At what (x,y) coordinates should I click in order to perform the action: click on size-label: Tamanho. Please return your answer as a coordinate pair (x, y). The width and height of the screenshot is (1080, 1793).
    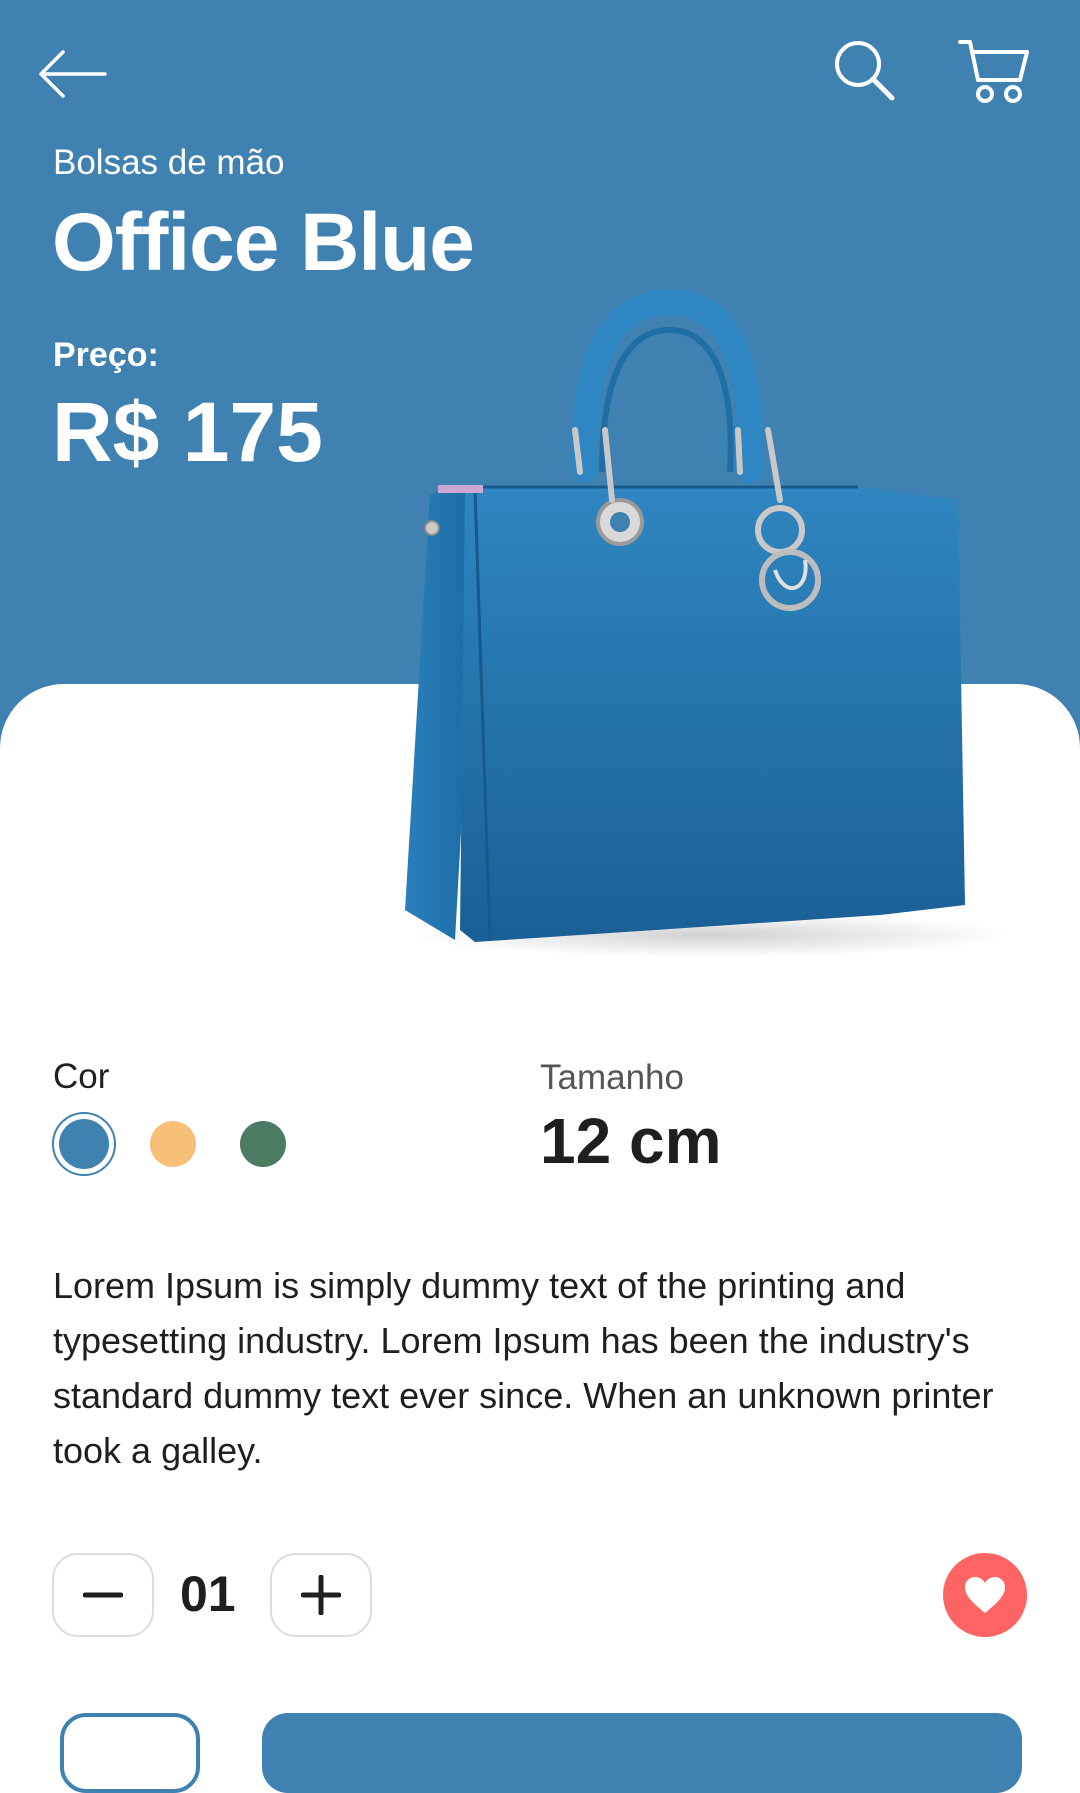
    Looking at the image, I should click on (612, 1077).